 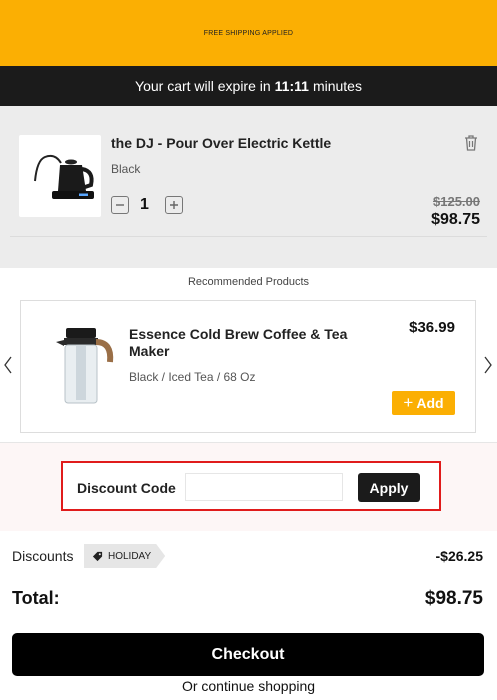 I want to click on original-price: $125.00, so click(x=456, y=201).